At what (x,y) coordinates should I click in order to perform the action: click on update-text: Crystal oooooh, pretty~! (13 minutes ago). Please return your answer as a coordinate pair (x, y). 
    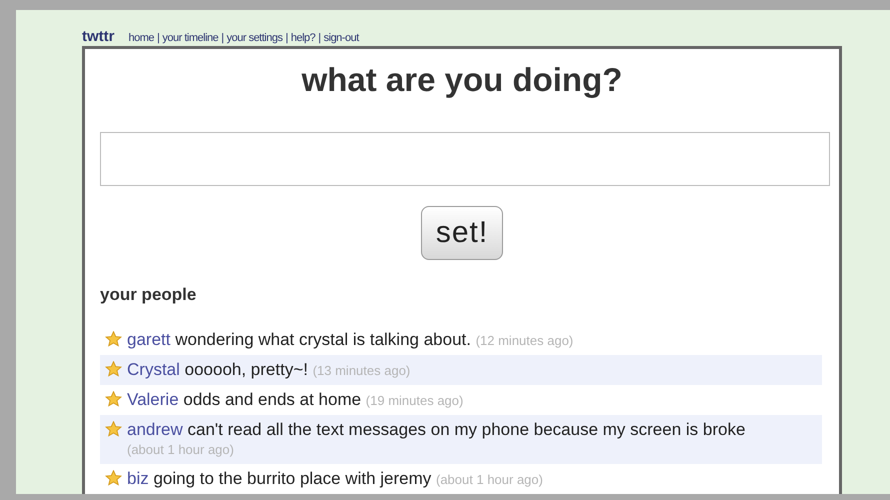
    Looking at the image, I should click on (269, 370).